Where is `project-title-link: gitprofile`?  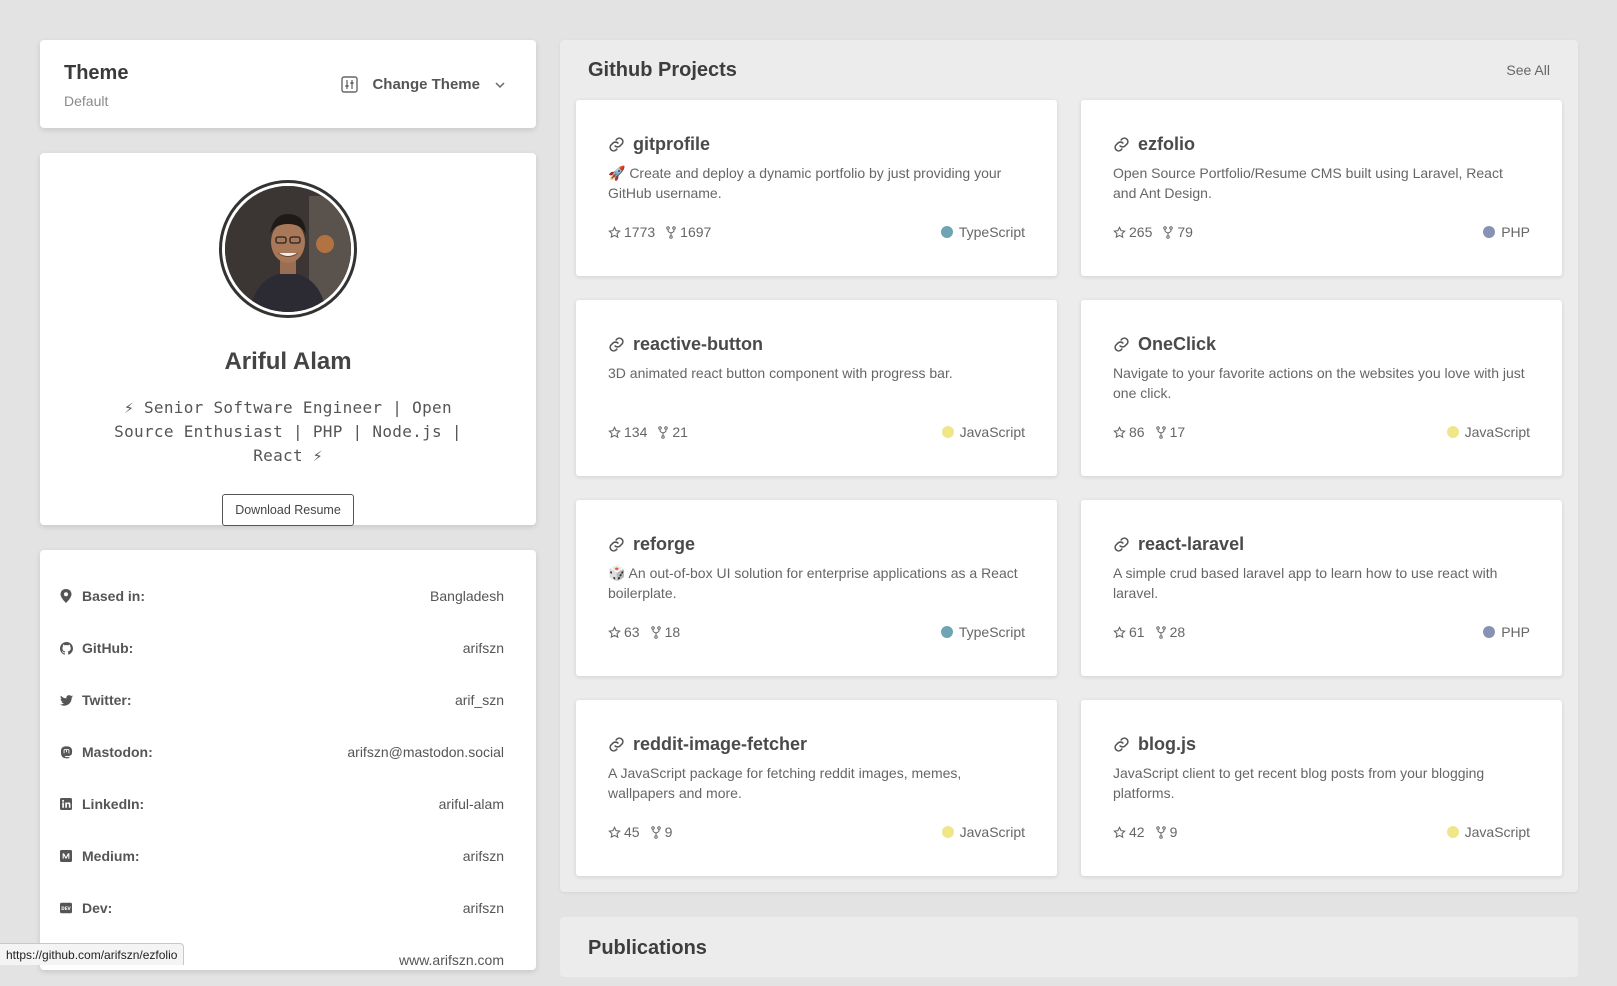
project-title-link: gitprofile is located at coordinates (816, 144).